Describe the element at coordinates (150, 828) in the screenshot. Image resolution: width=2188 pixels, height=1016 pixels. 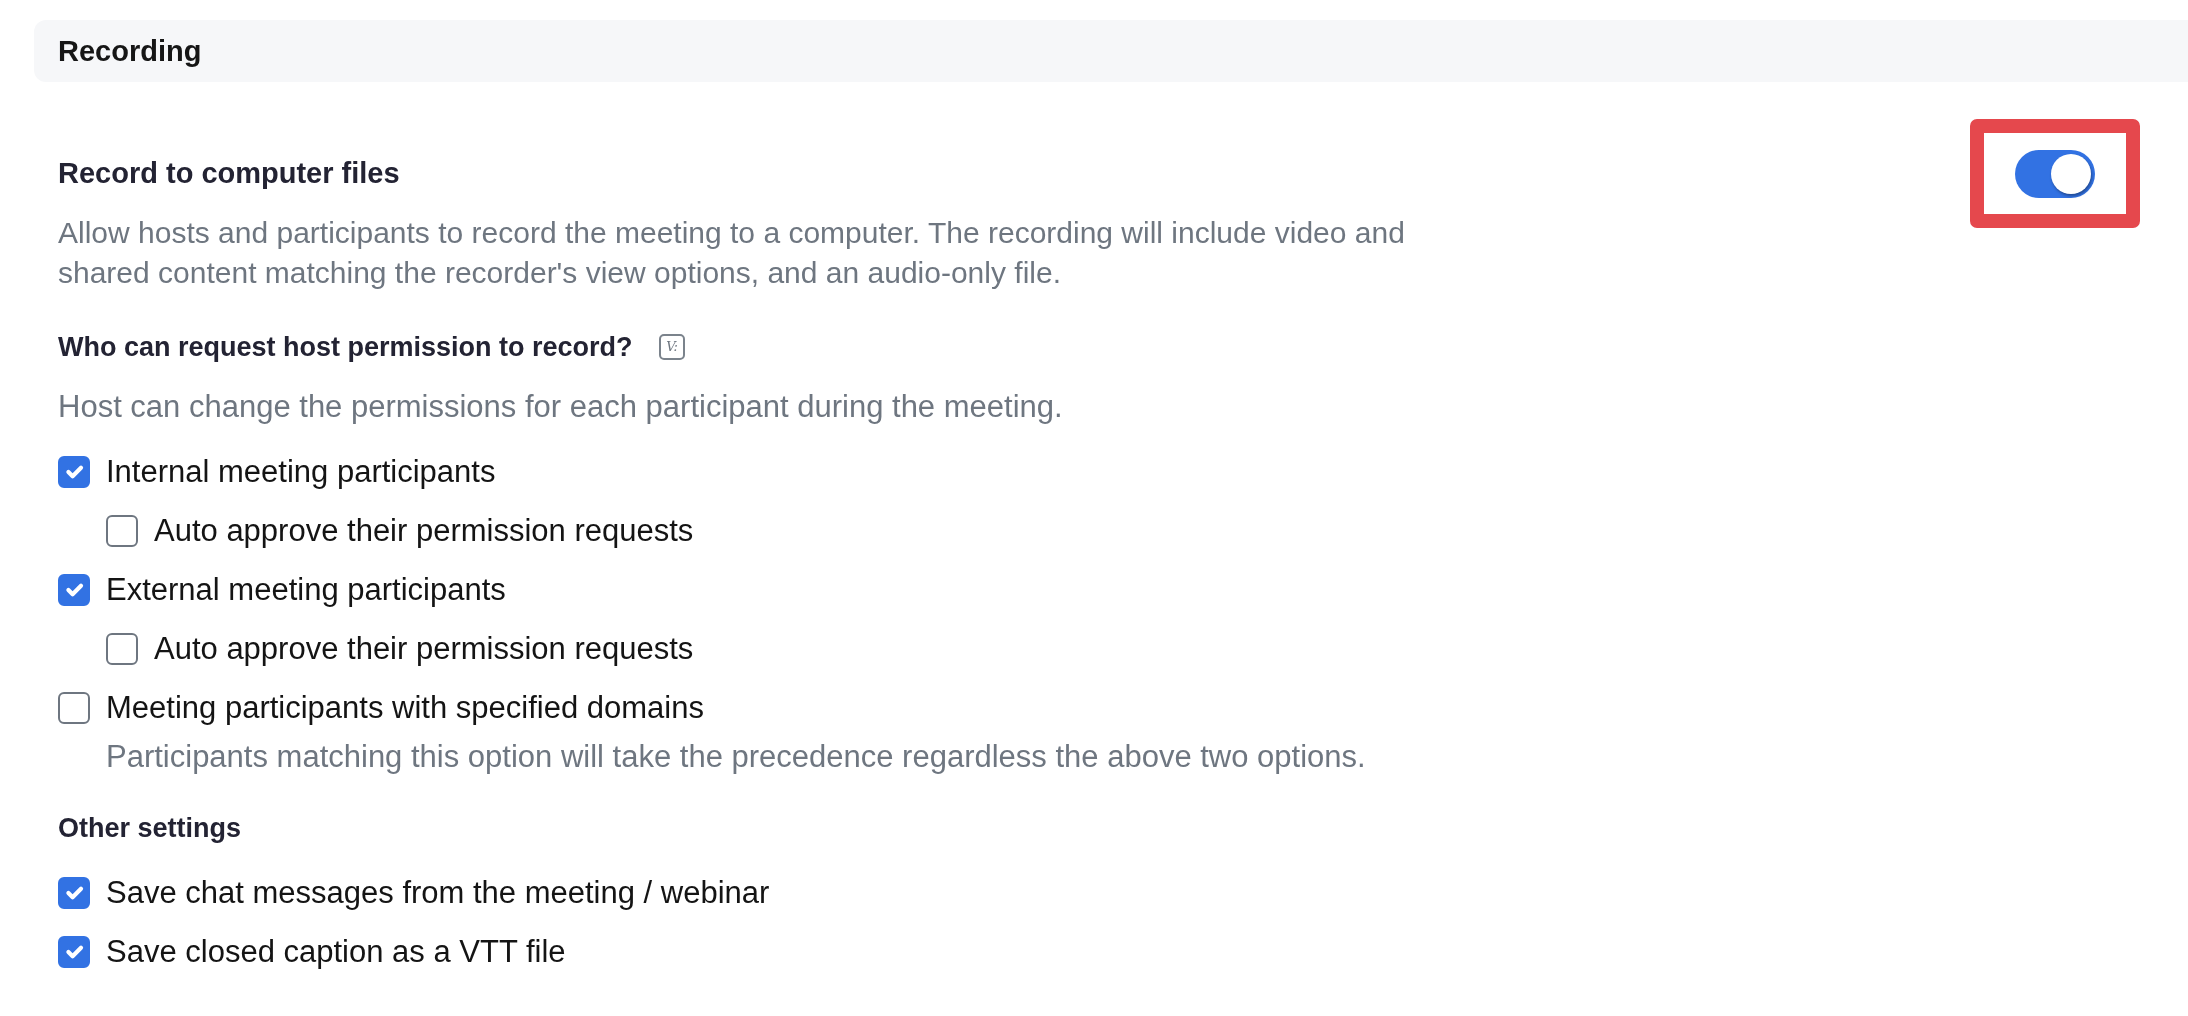
I see `other-settings-title: Other settings` at that location.